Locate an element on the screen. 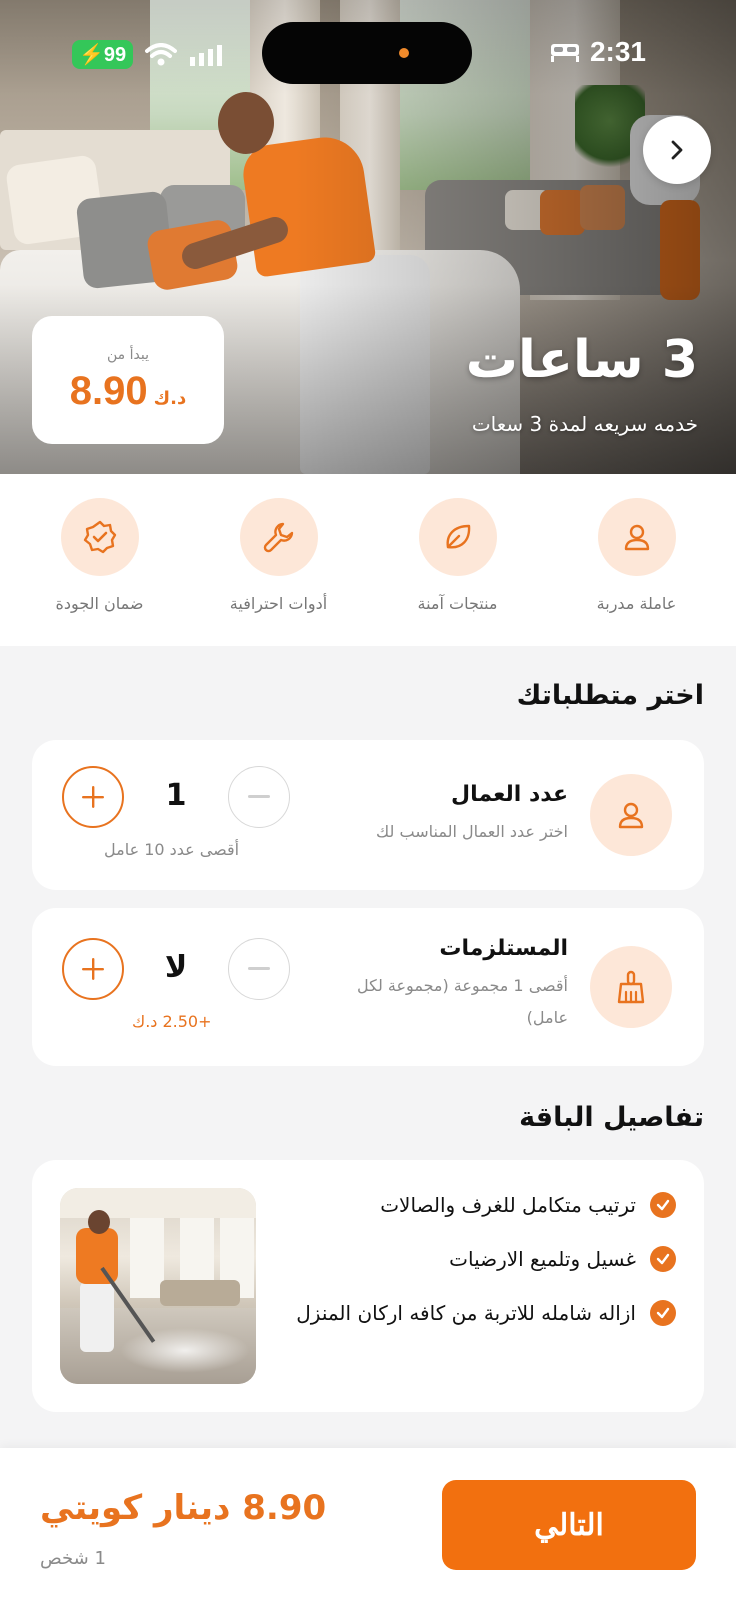 Image resolution: width=736 pixels, height=1600 pixels. feature-professional-tools: أدوات احترافية is located at coordinates (279, 560).